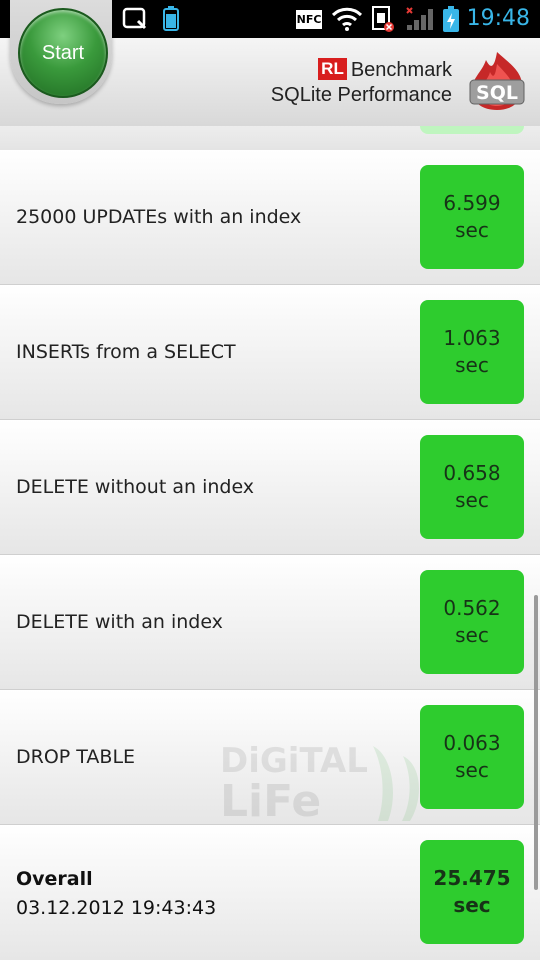  What do you see at coordinates (347, 19) in the screenshot?
I see `wifi-icon` at bounding box center [347, 19].